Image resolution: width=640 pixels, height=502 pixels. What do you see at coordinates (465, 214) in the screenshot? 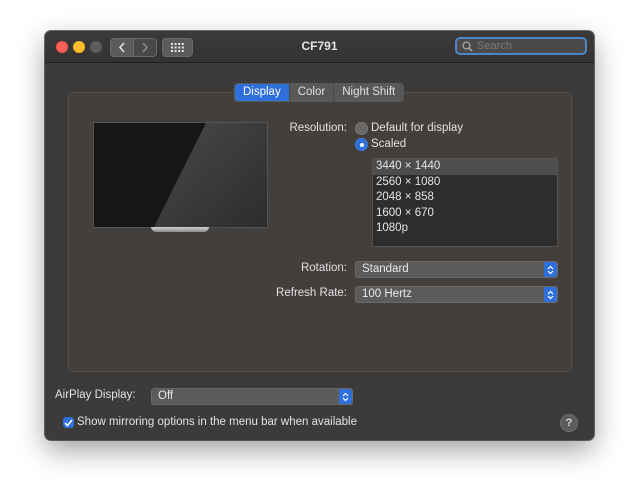
I see `list-item: 1600 × 670` at bounding box center [465, 214].